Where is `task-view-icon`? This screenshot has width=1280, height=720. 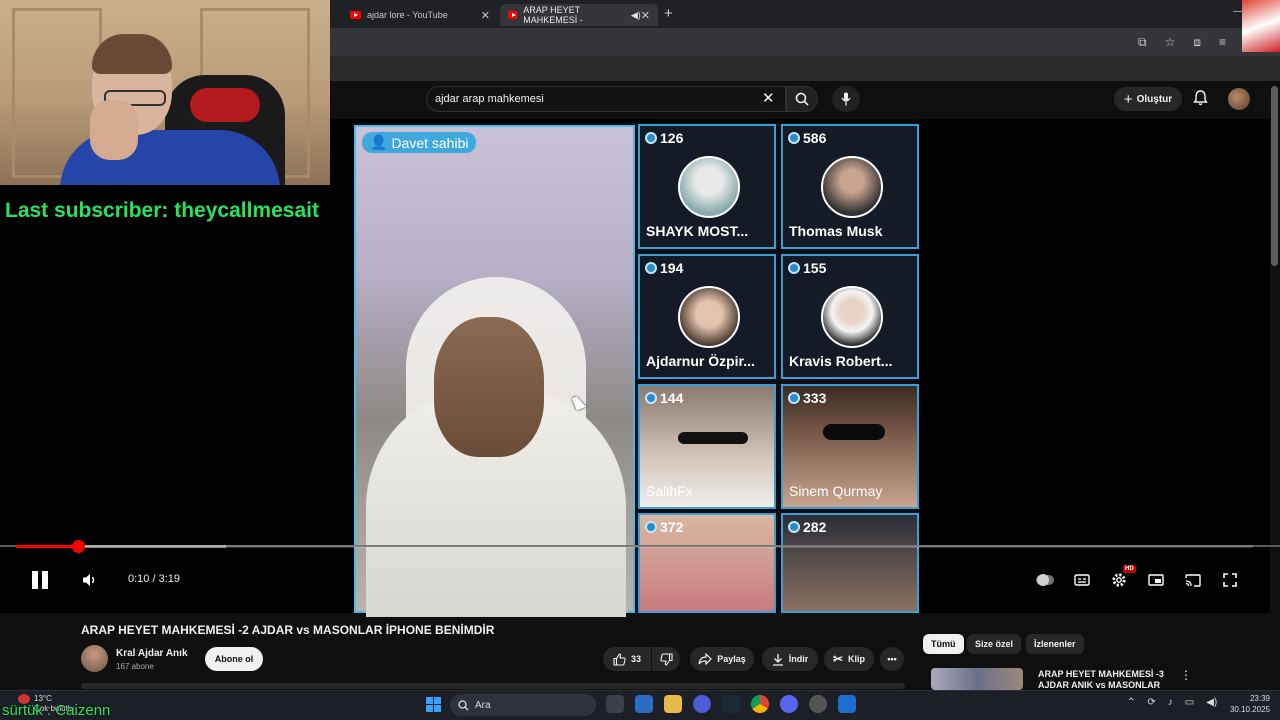 task-view-icon is located at coordinates (615, 704).